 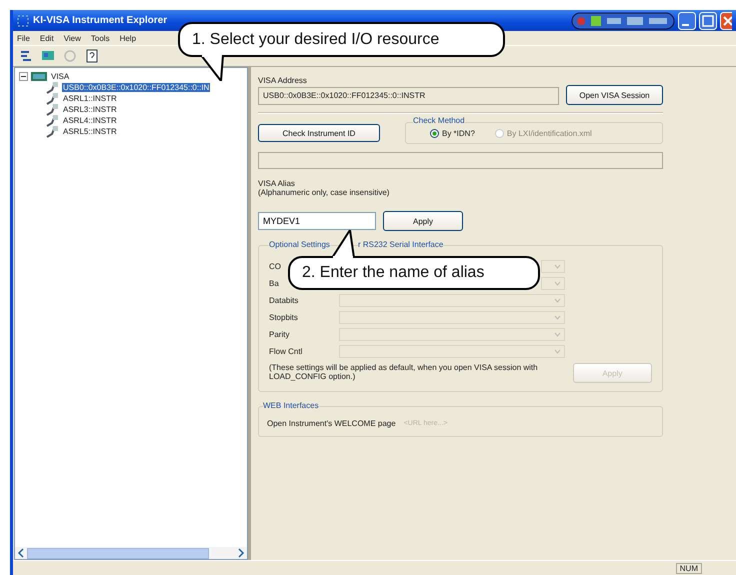 I want to click on menu-item: Edit, so click(x=47, y=38).